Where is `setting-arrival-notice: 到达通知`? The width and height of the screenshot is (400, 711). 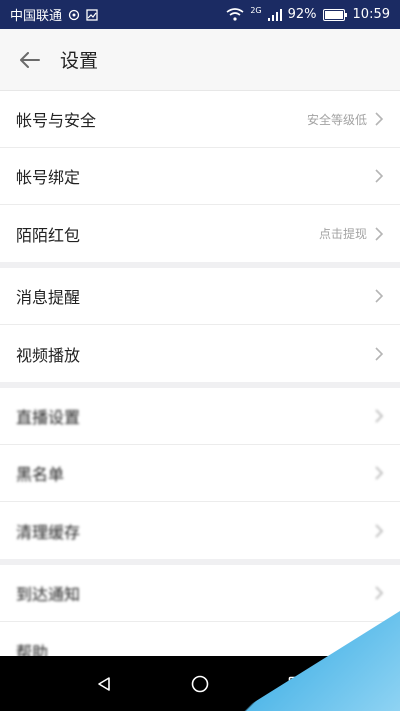 setting-arrival-notice: 到达通知 is located at coordinates (200, 593).